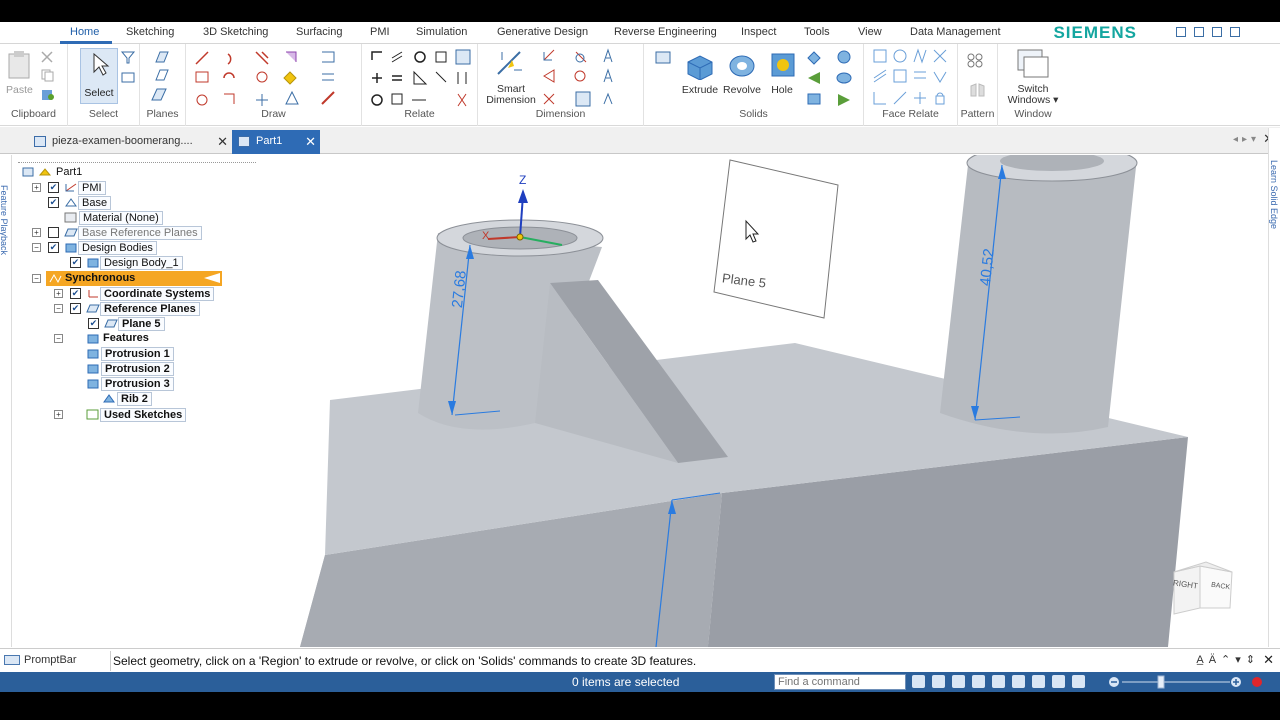  What do you see at coordinates (166, 383) in the screenshot?
I see `tree-node-protrusion-3: Protrusion 3` at bounding box center [166, 383].